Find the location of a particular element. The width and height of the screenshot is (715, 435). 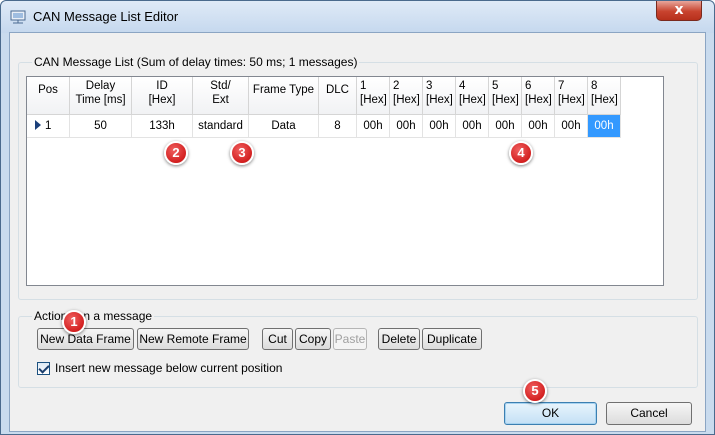

column-header-byte-6: 6 [Hex] is located at coordinates (538, 96).